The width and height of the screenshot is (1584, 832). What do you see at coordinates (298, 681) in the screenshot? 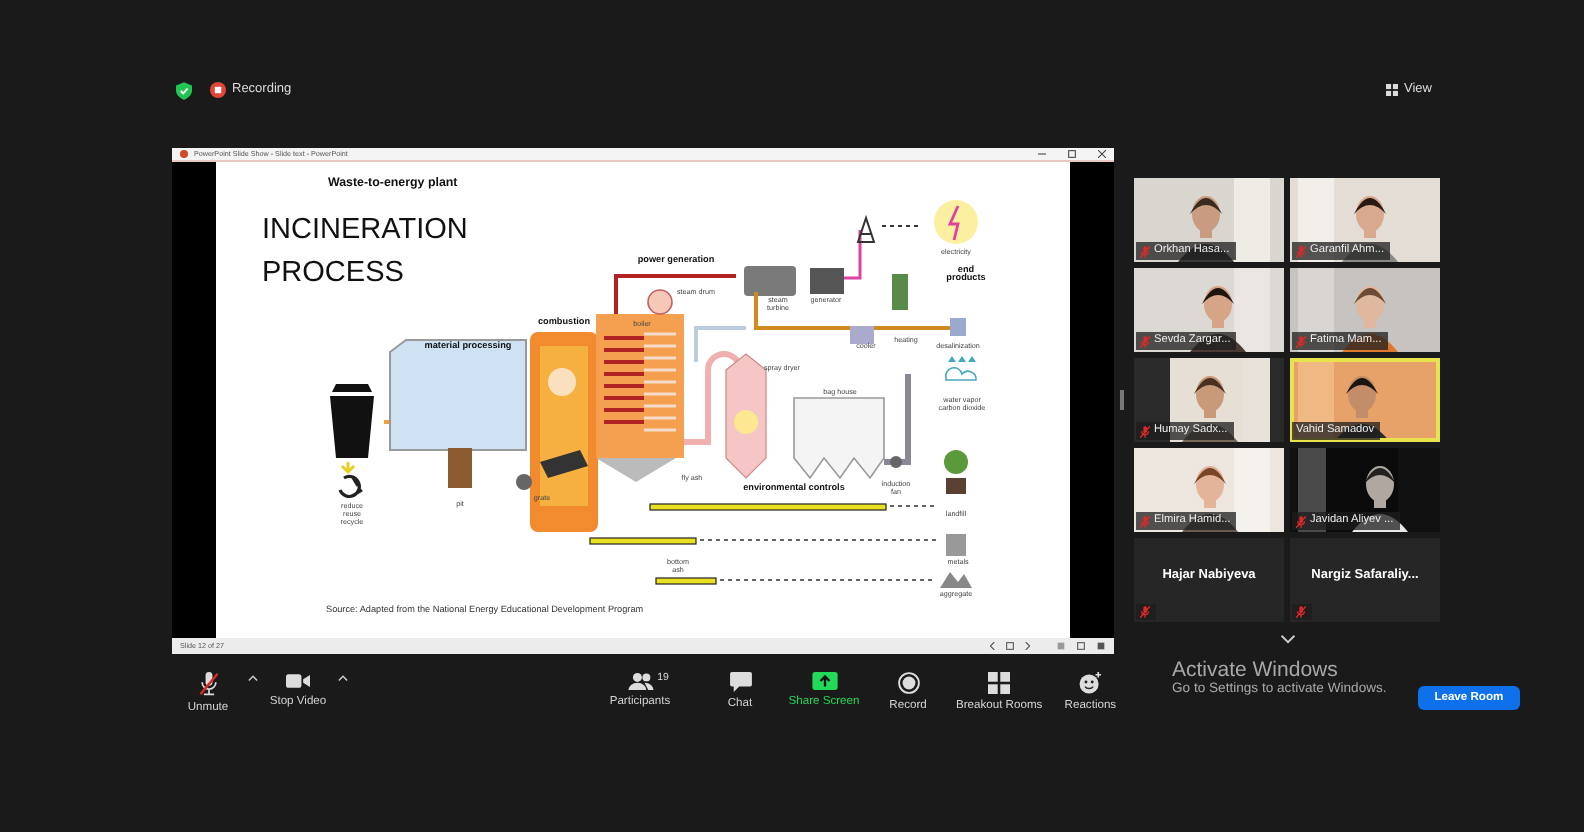
I see `camera-icon` at bounding box center [298, 681].